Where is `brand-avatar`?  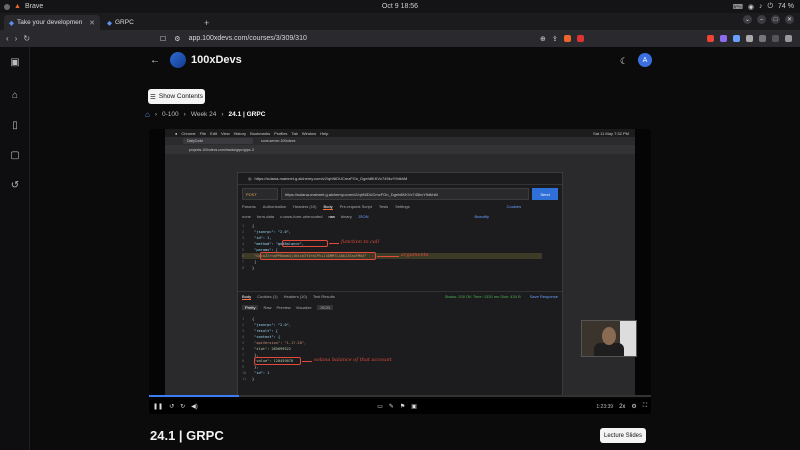 brand-avatar is located at coordinates (178, 60).